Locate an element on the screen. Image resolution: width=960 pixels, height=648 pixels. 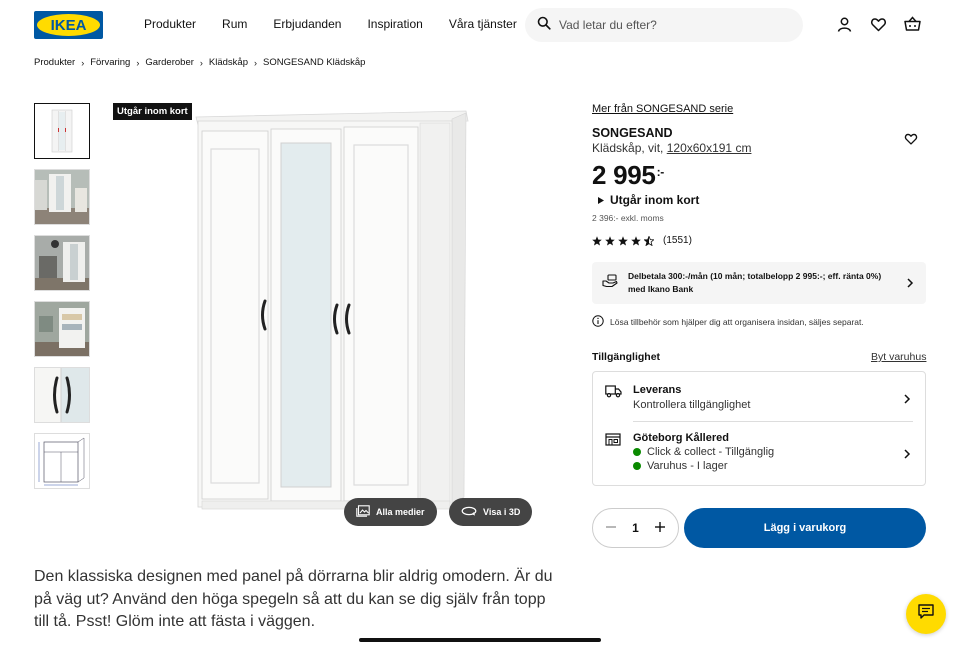
availability-title: Tillgänglighet is located at coordinates (626, 357).